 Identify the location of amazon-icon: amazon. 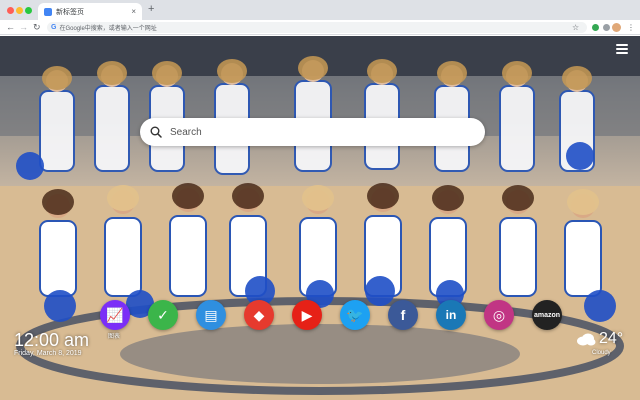
(547, 315).